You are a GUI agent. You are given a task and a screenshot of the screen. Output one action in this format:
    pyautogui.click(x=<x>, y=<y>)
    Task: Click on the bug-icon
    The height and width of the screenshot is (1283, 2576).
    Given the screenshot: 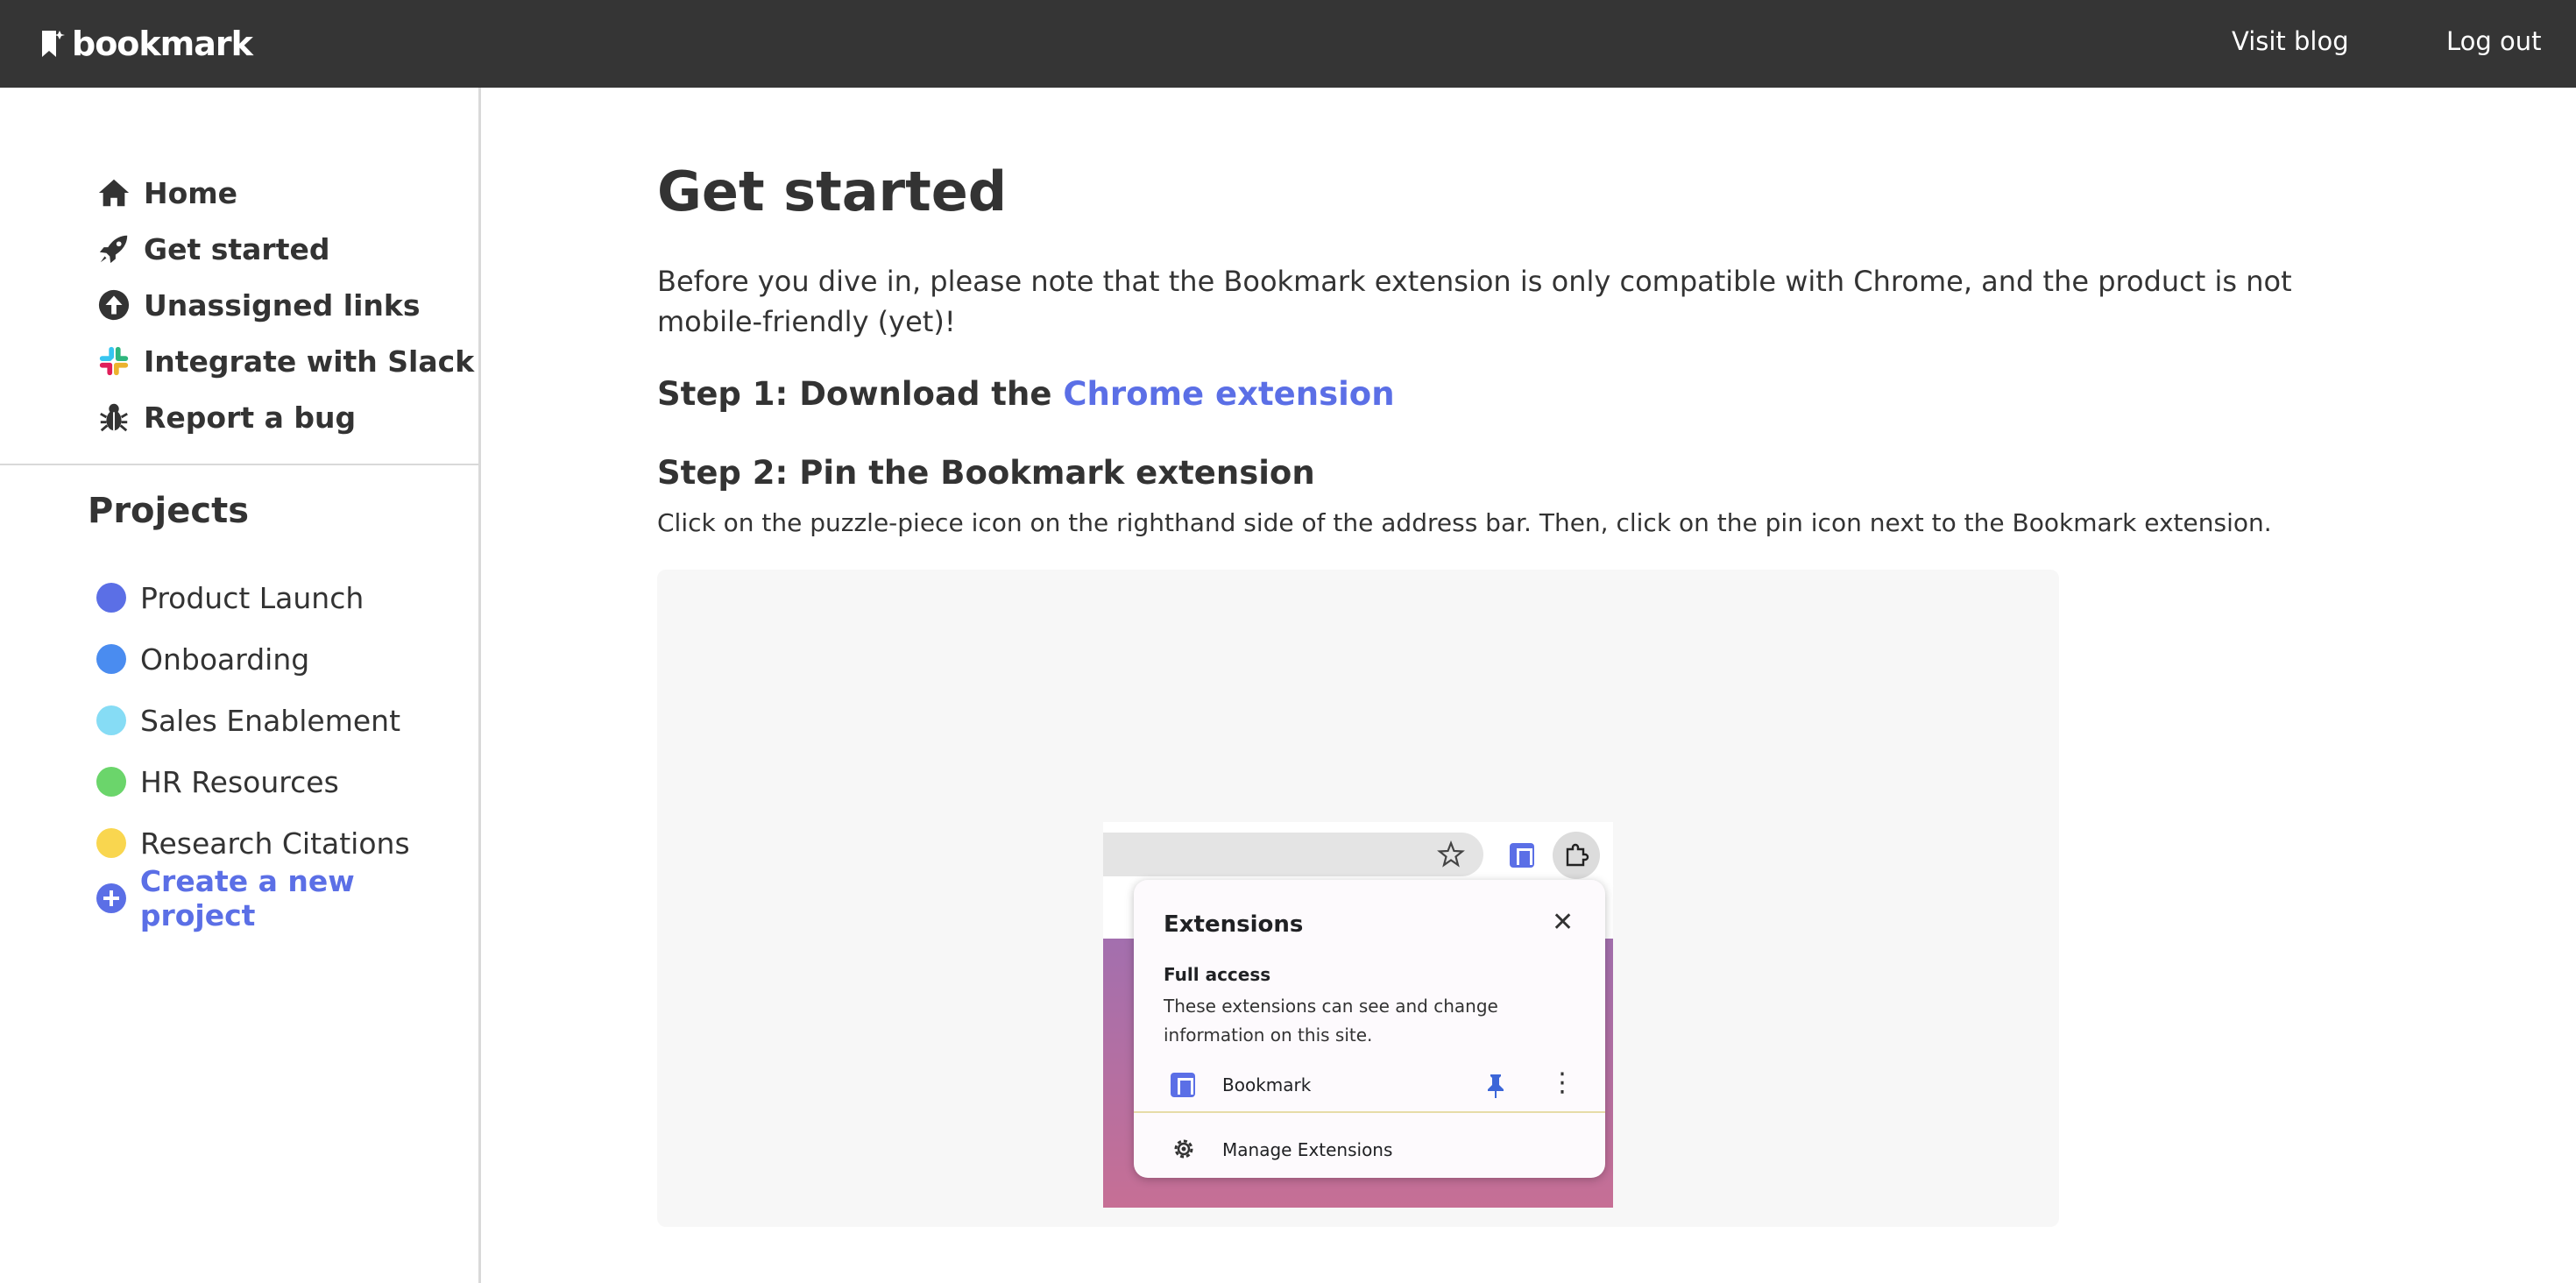 What is the action you would take?
    pyautogui.click(x=113, y=417)
    